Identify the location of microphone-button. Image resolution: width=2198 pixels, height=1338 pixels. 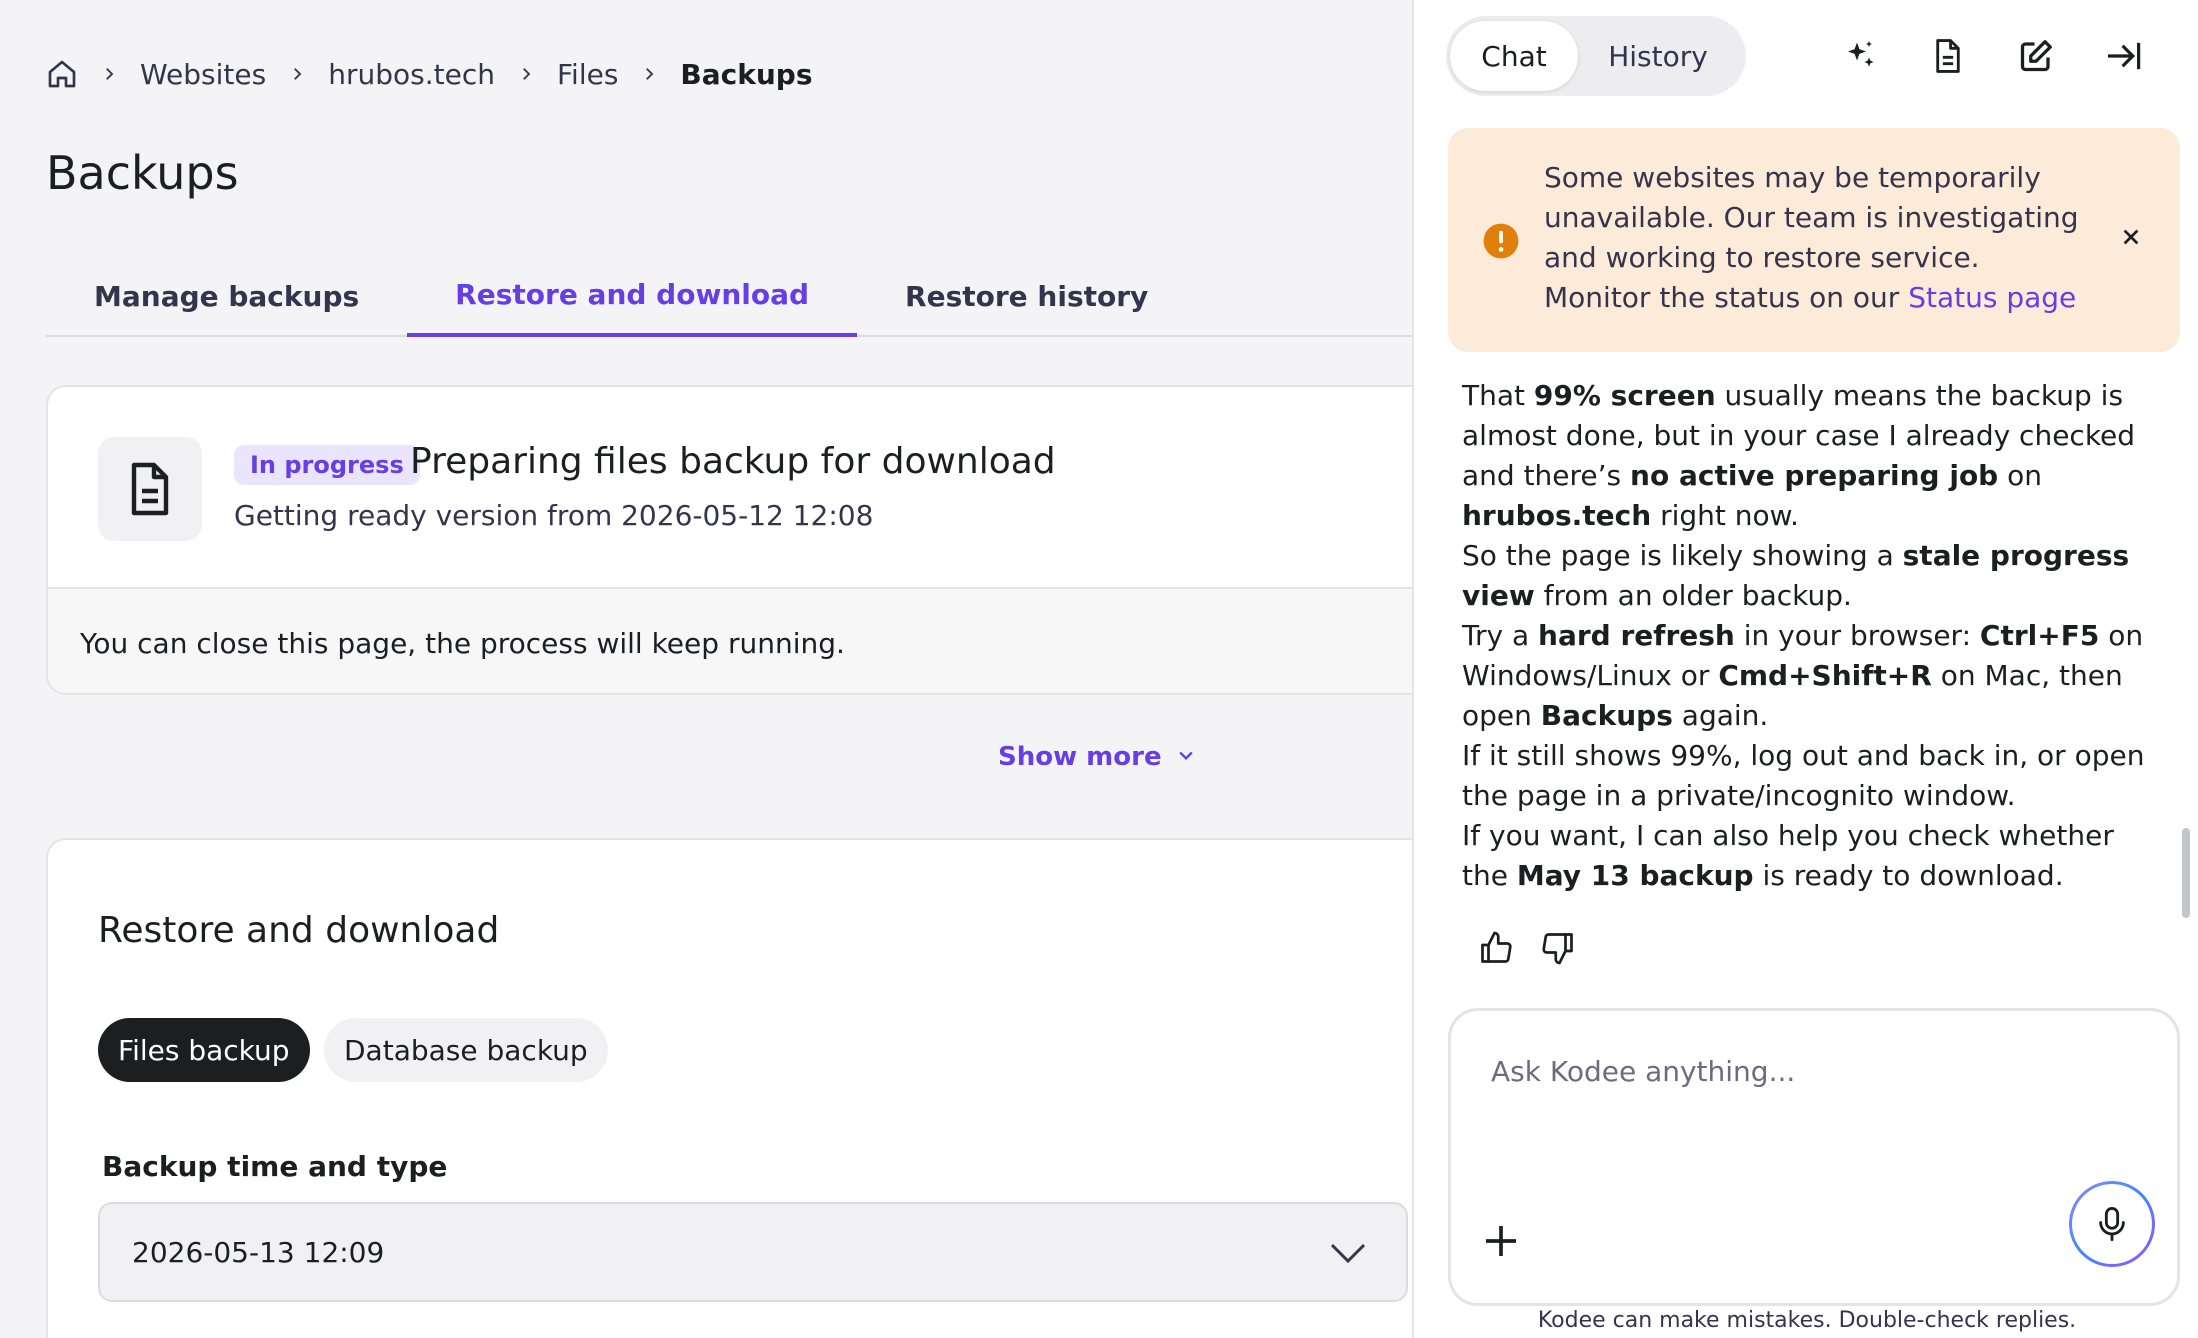
(2112, 1224).